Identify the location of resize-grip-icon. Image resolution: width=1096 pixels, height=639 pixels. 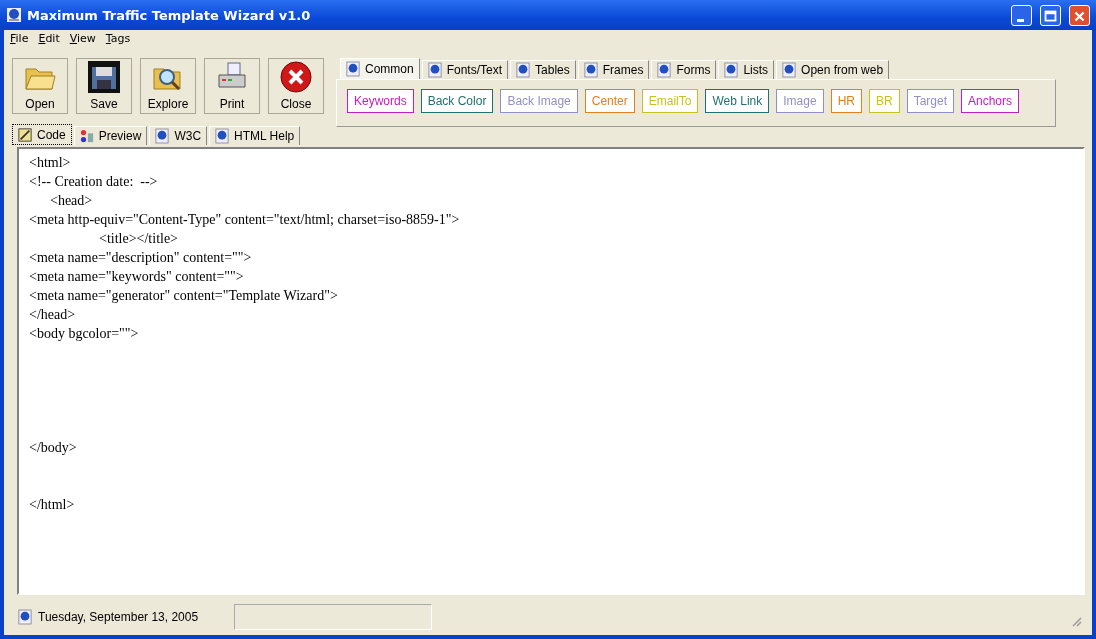
(1076, 621).